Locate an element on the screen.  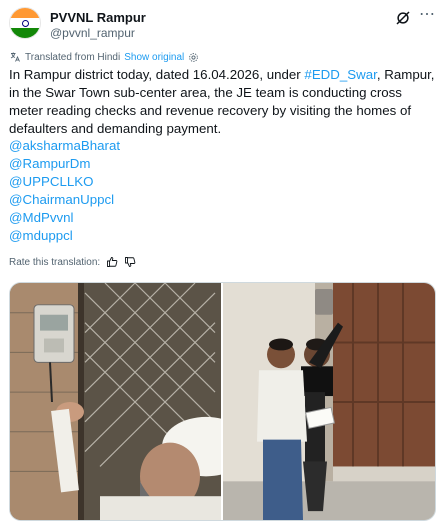
mention-link: @aksharmaBharat is located at coordinates (64, 146).